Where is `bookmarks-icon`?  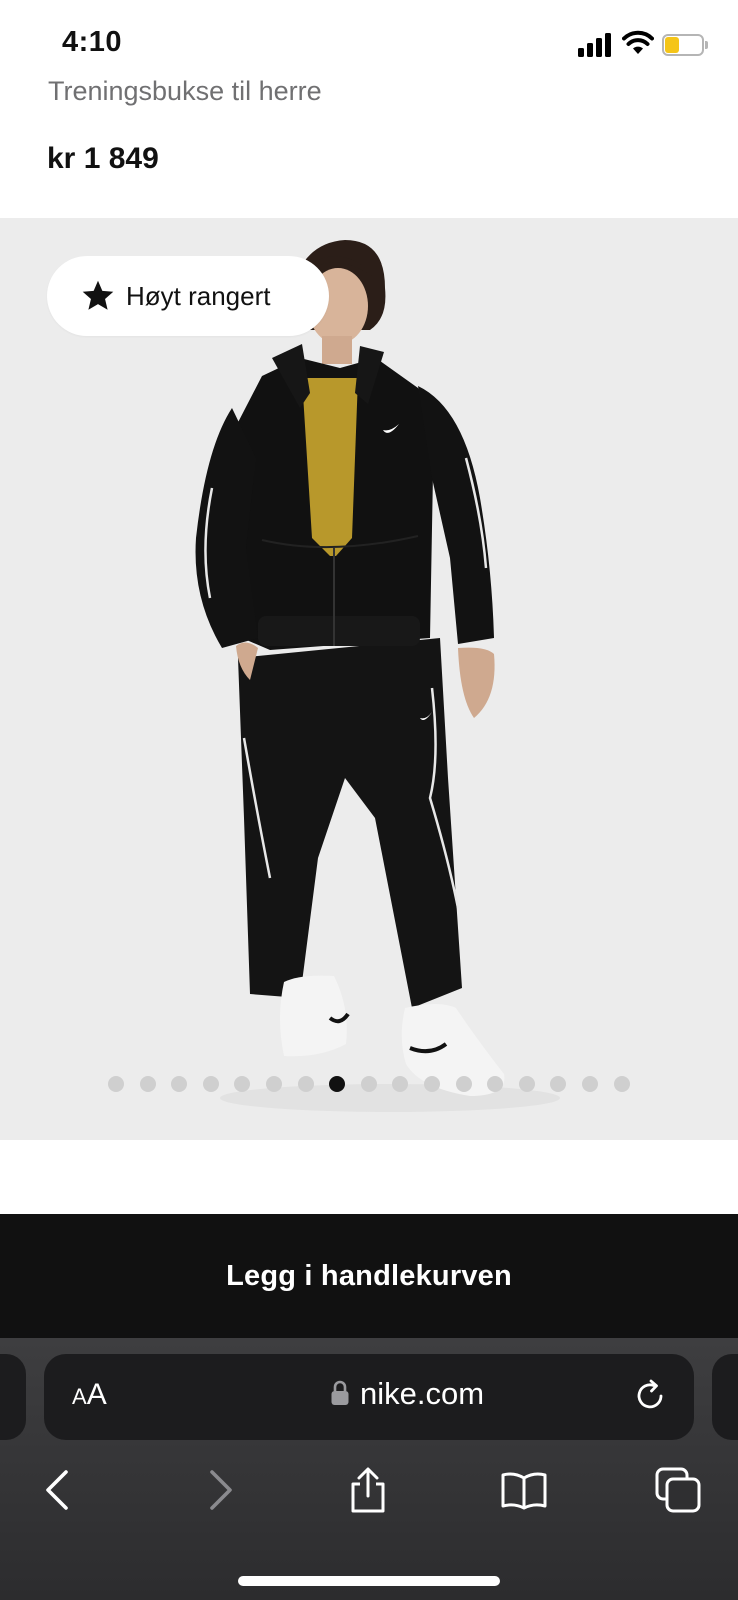 bookmarks-icon is located at coordinates (524, 1490).